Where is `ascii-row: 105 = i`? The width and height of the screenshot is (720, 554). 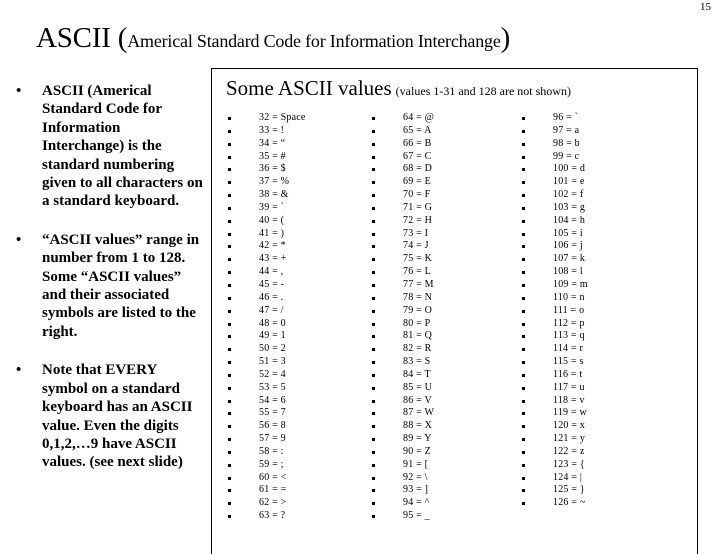 ascii-row: 105 = i is located at coordinates (554, 234).